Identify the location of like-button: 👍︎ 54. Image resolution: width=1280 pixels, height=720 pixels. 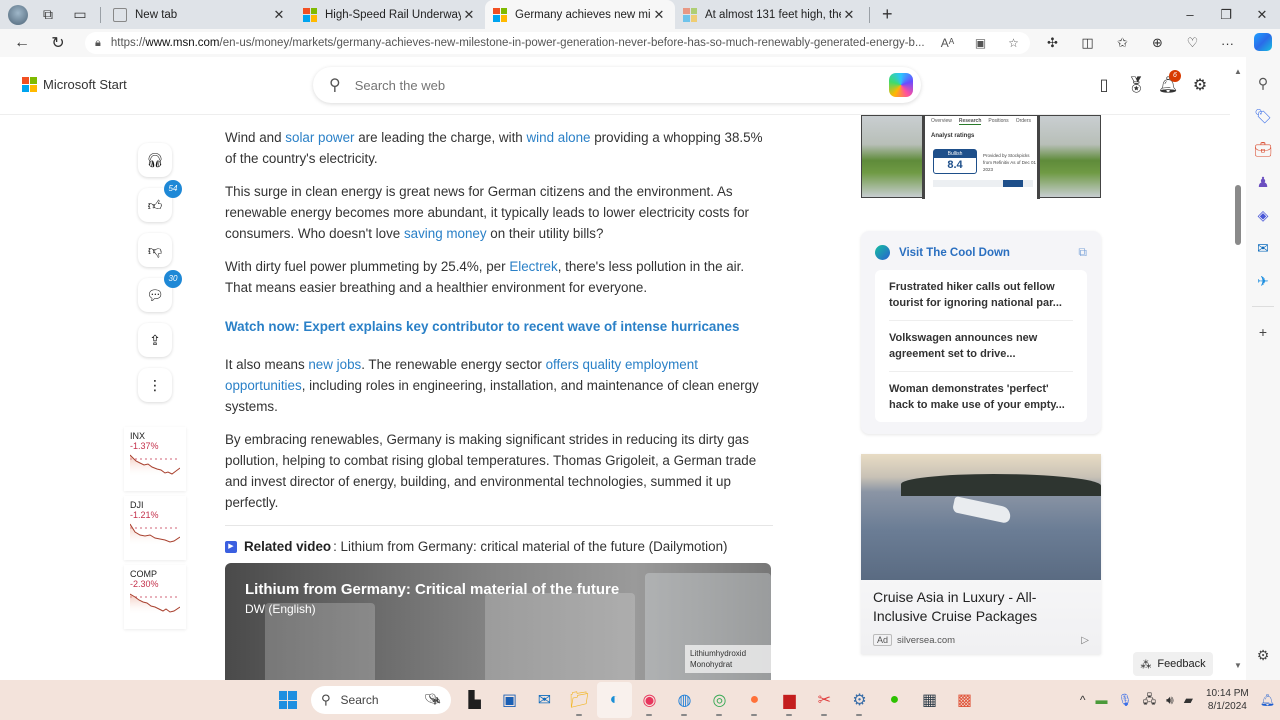
(160, 201).